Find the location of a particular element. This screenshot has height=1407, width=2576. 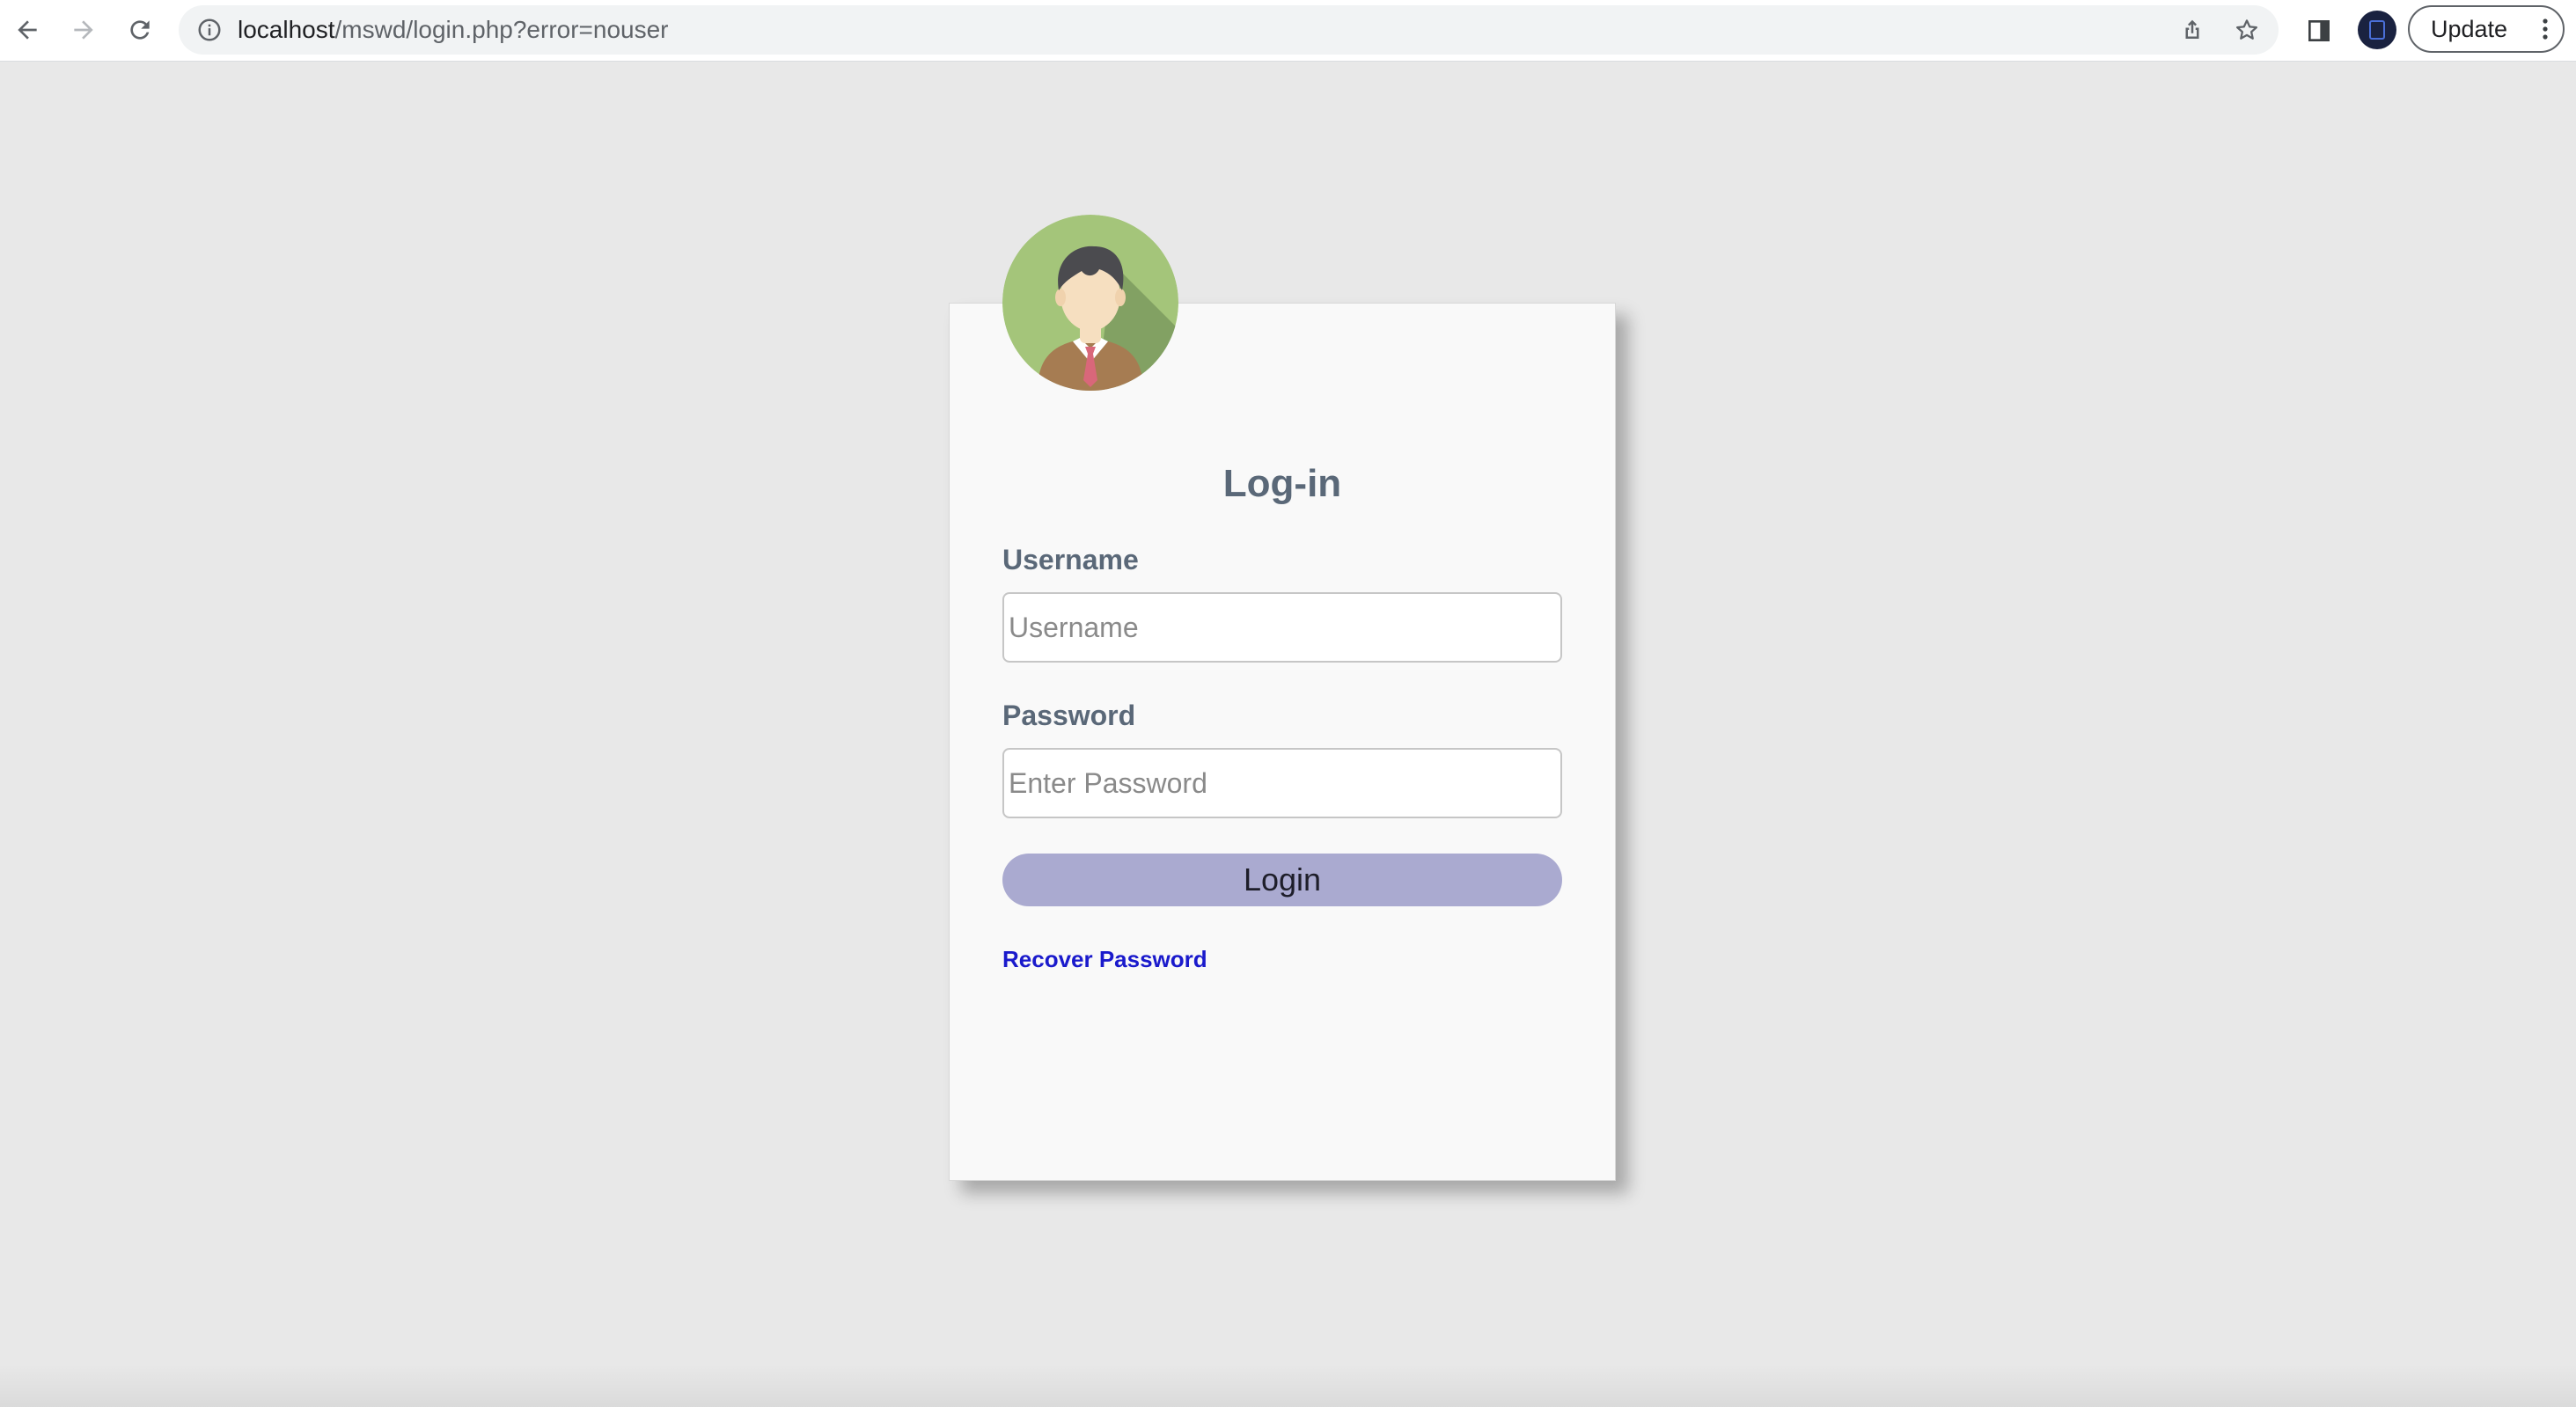

reload-icon is located at coordinates (140, 30).